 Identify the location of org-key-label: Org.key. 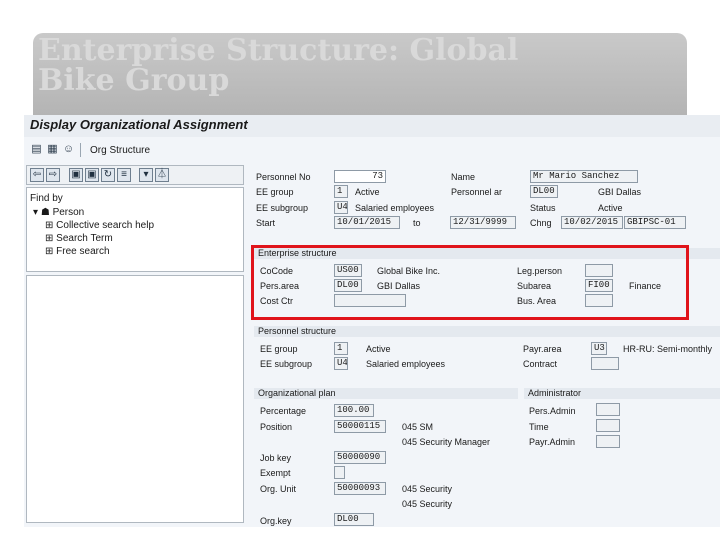
(276, 521).